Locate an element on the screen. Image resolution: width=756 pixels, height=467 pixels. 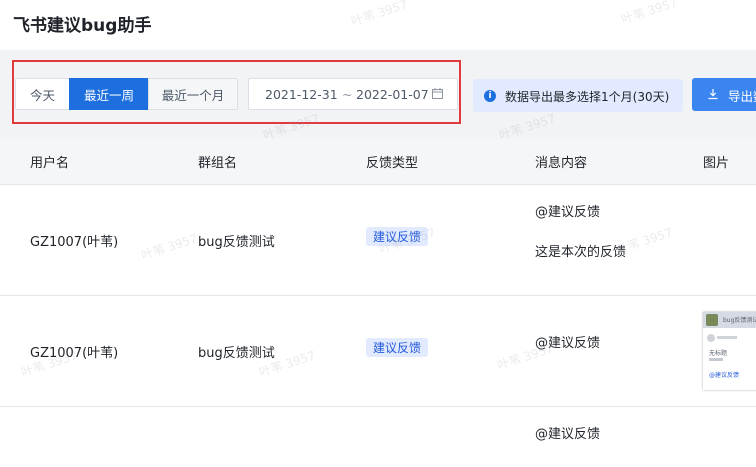
app-header: 飞书建议bug助手 is located at coordinates (378, 25).